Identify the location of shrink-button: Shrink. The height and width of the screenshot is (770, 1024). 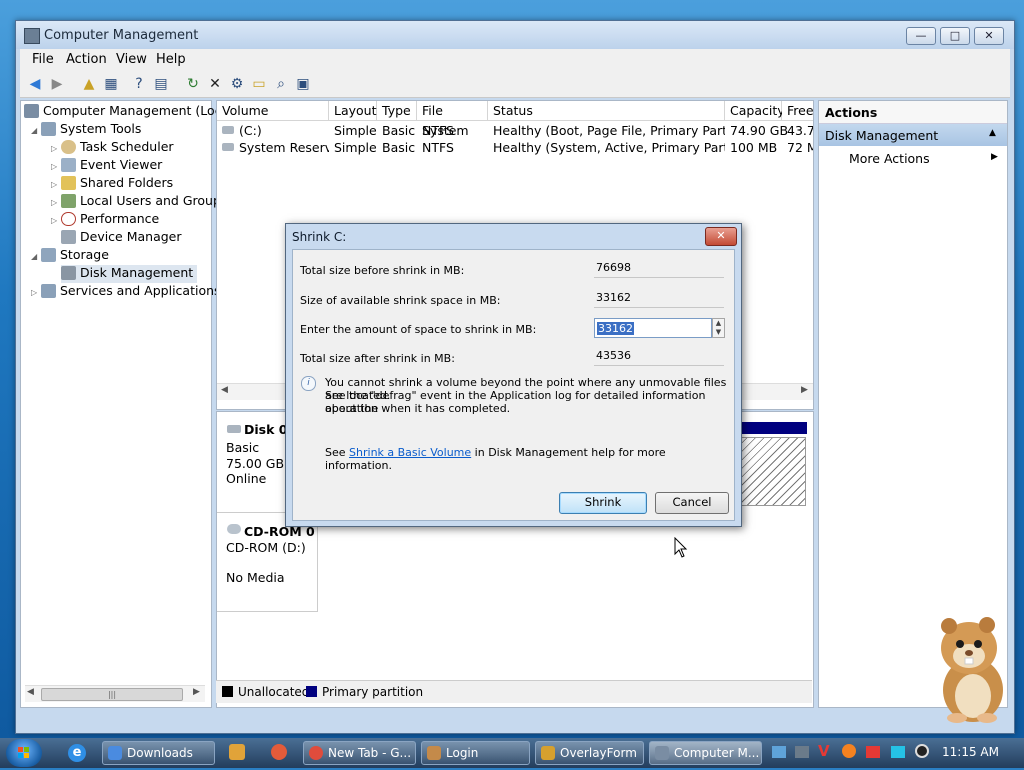
(603, 503).